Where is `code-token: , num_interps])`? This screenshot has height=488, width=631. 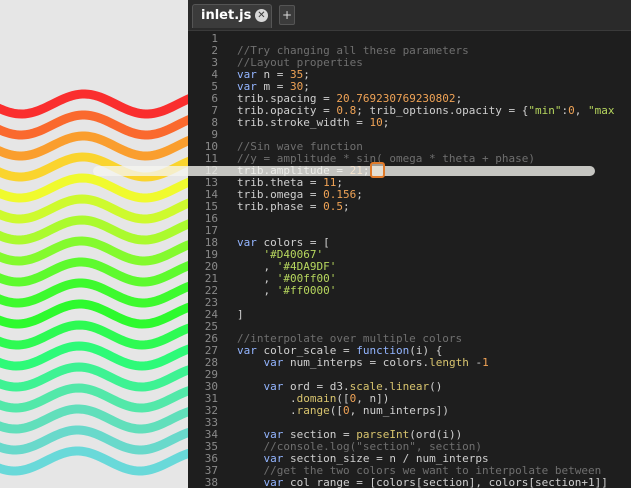
code-token: , num_interps]) is located at coordinates (399, 410).